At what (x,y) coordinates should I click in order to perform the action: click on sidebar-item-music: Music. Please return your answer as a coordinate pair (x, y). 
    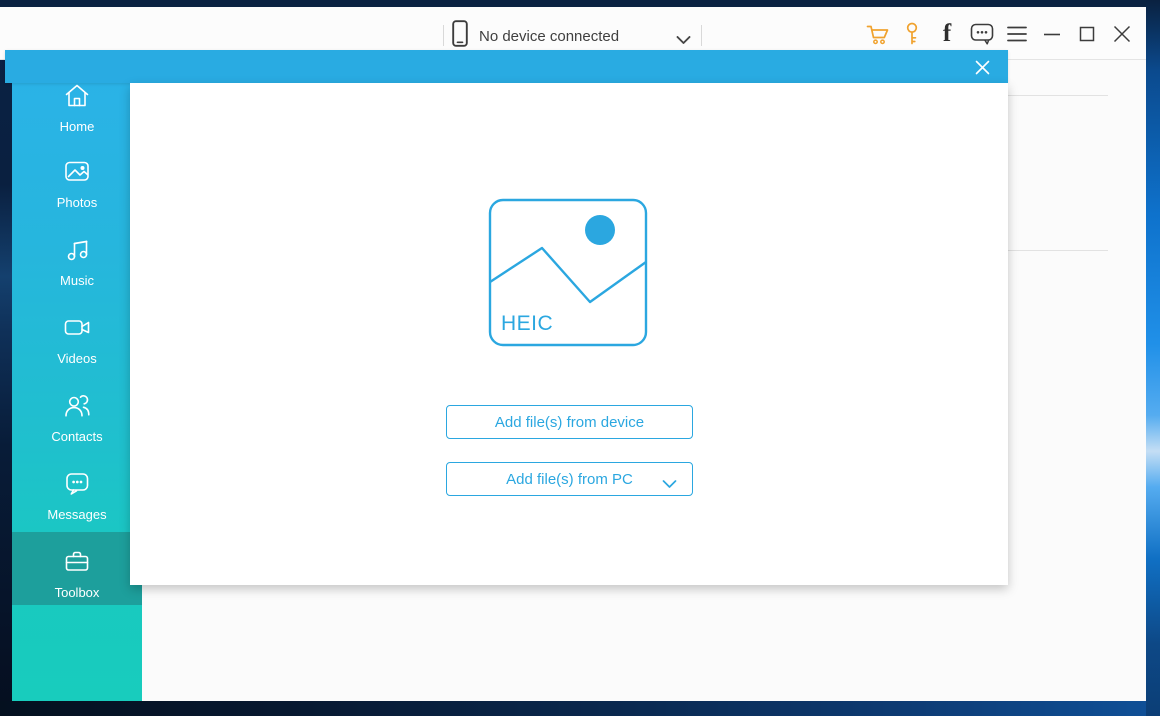
    Looking at the image, I should click on (77, 261).